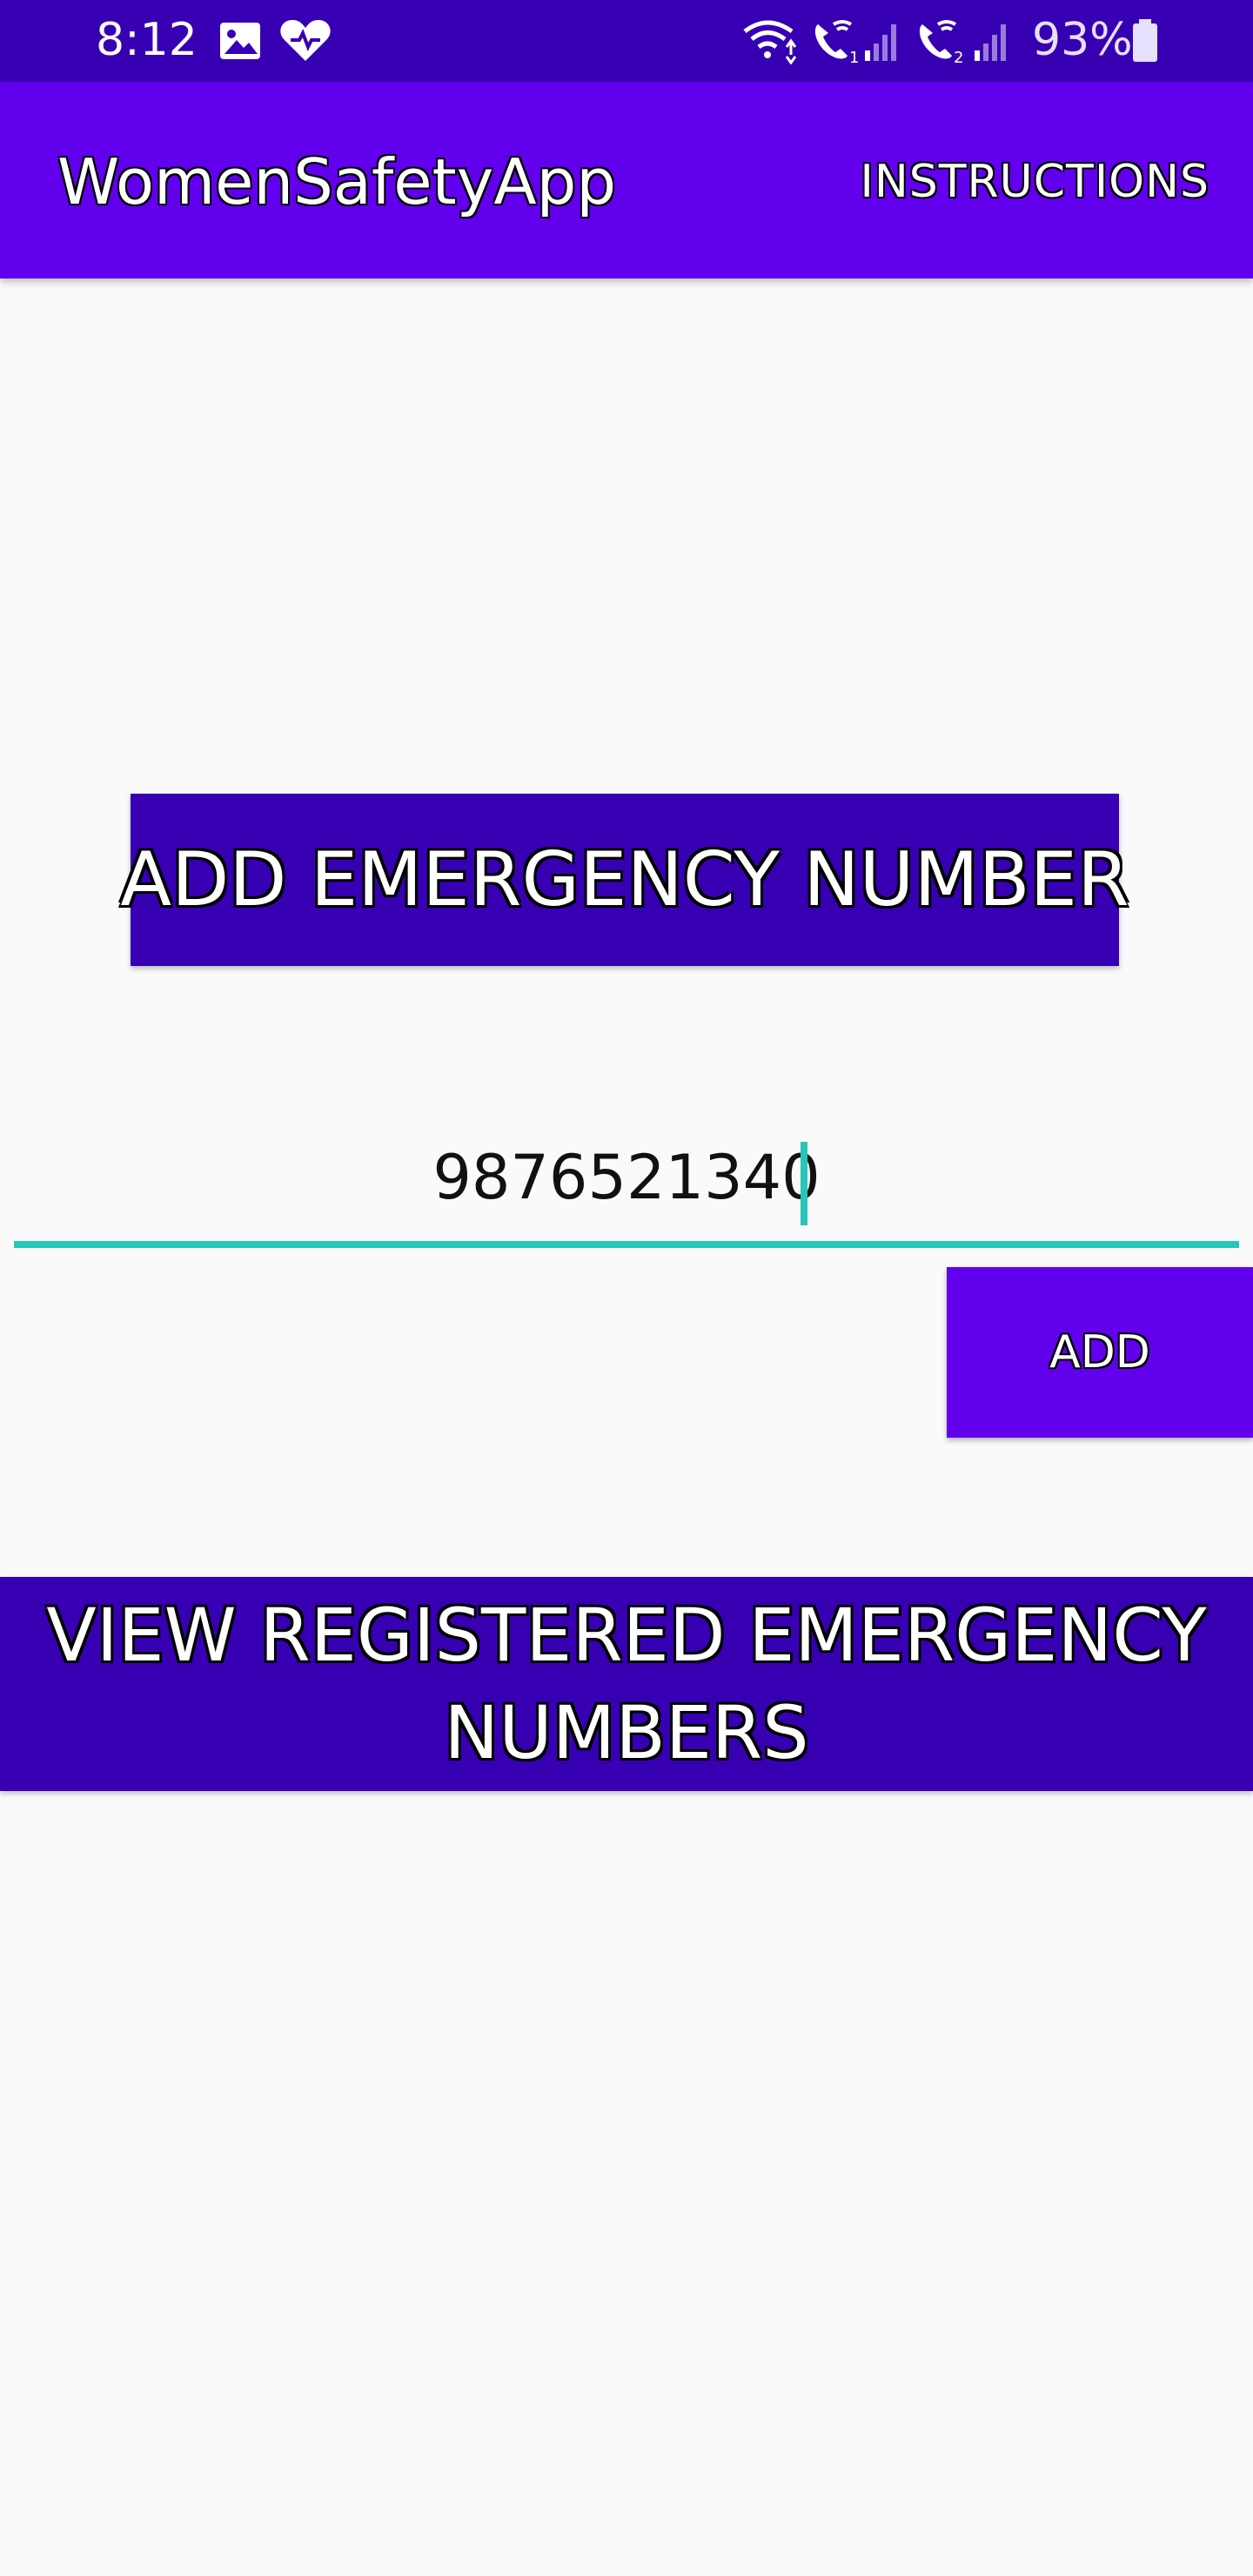 This screenshot has height=2576, width=1253. Describe the element at coordinates (147, 40) in the screenshot. I see `status-time: 8:12` at that location.